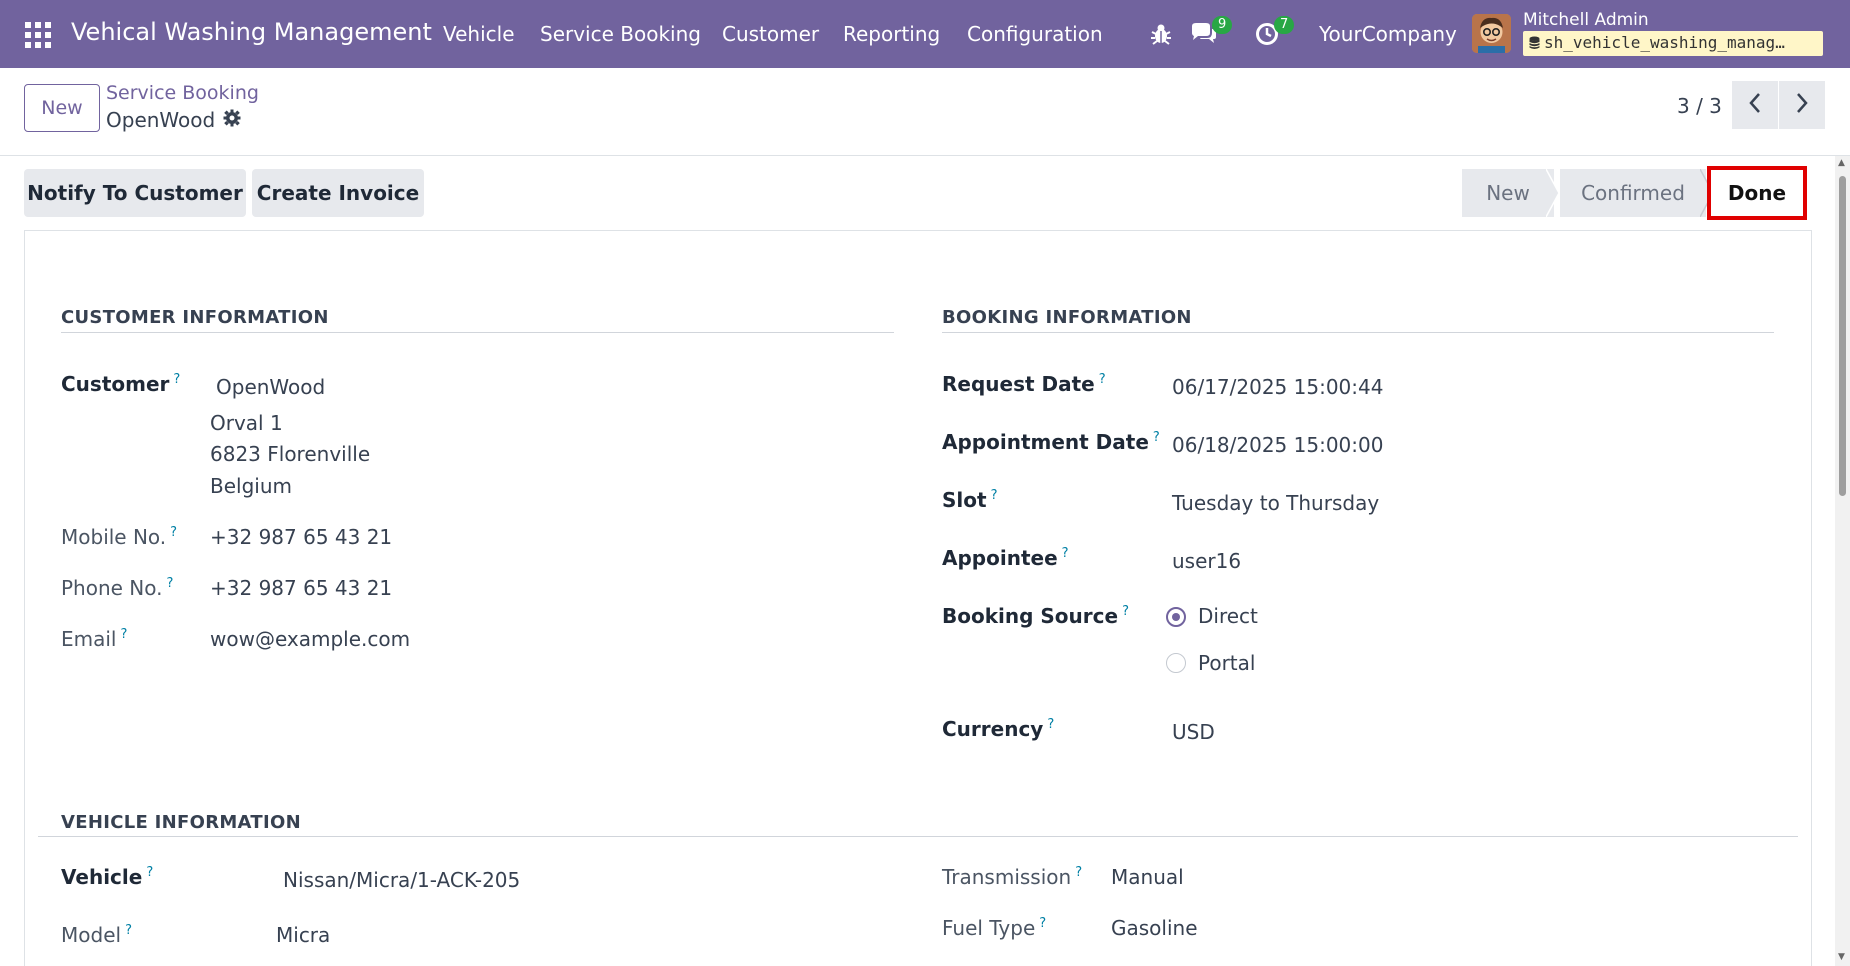  I want to click on appointment-date-field: 06/18/2025 15:00:00, so click(1277, 445).